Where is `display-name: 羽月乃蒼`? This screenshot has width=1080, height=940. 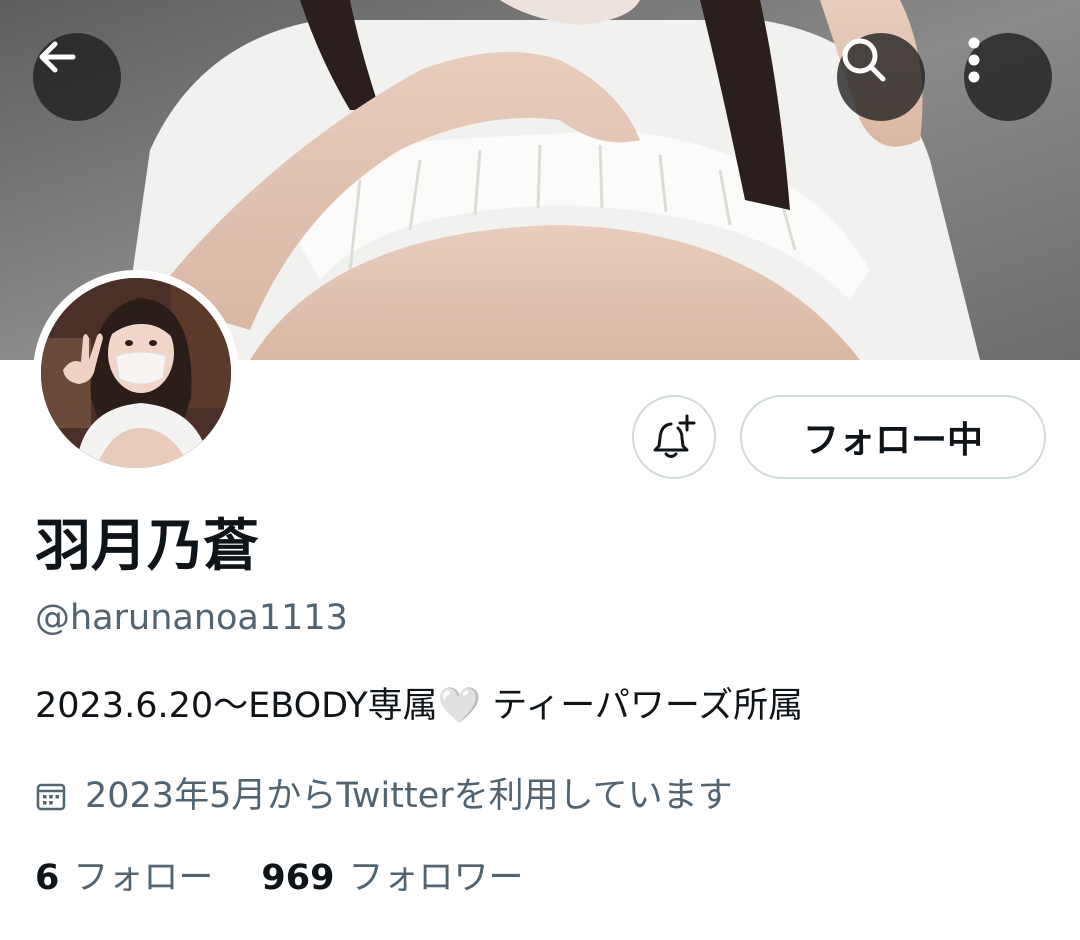 display-name: 羽月乃蒼 is located at coordinates (147, 546).